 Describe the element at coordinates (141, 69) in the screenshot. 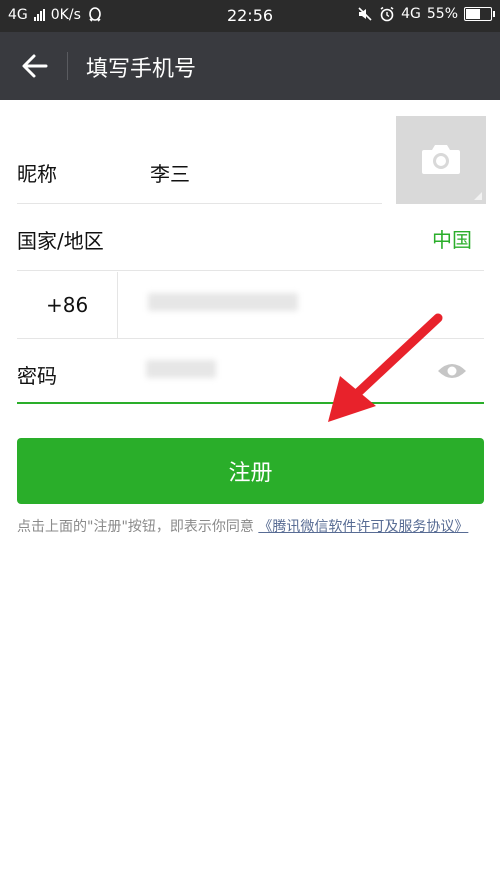

I see `page-title: 填写手机号` at that location.